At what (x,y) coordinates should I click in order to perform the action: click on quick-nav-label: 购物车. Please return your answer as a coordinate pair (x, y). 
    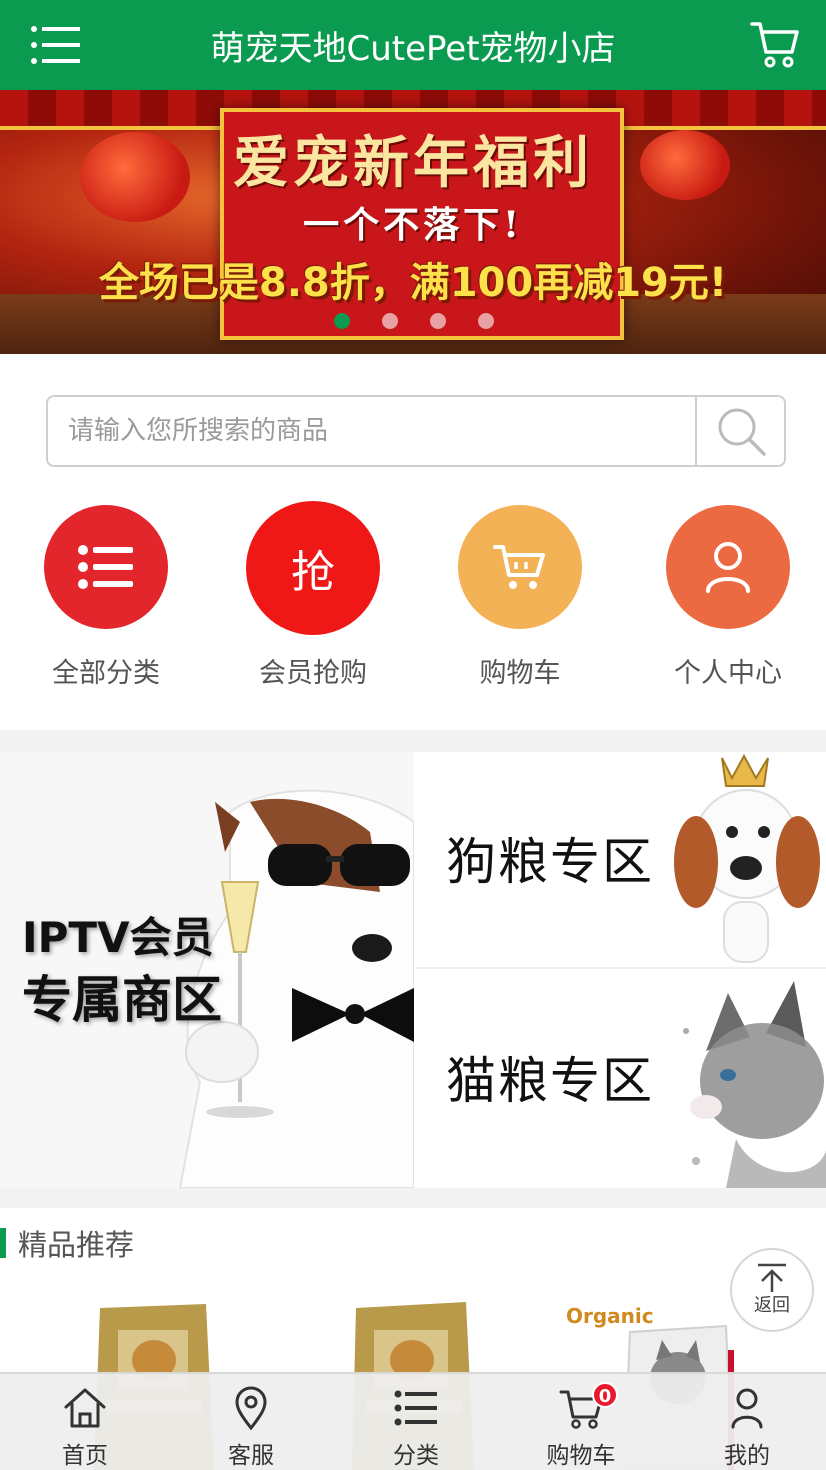
    Looking at the image, I should click on (520, 673).